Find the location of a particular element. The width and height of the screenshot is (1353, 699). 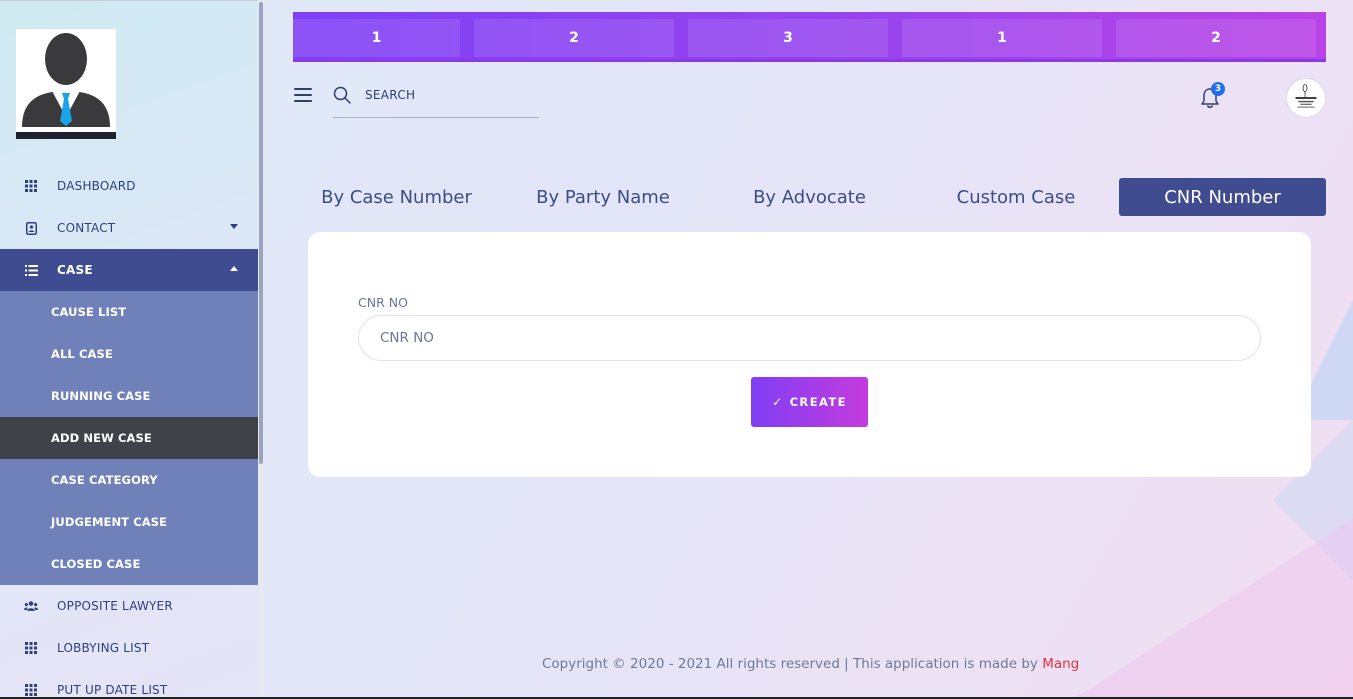

stats-bar: 1 2 3 1 2 is located at coordinates (809, 37).